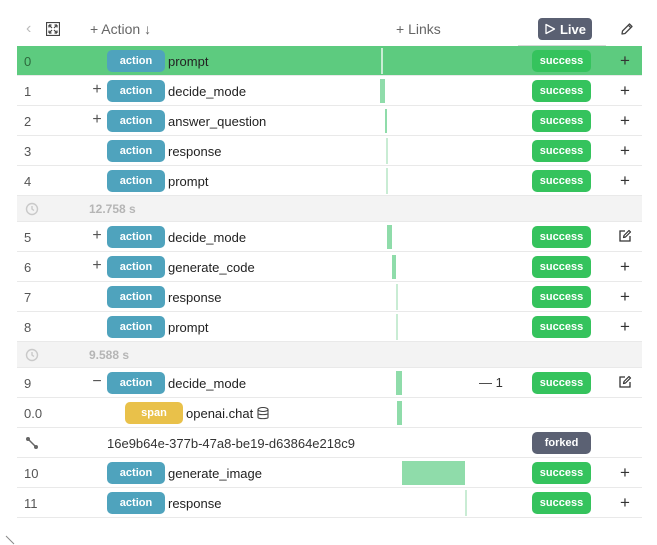  Describe the element at coordinates (491, 382) in the screenshot. I see `links-count: — 1` at that location.